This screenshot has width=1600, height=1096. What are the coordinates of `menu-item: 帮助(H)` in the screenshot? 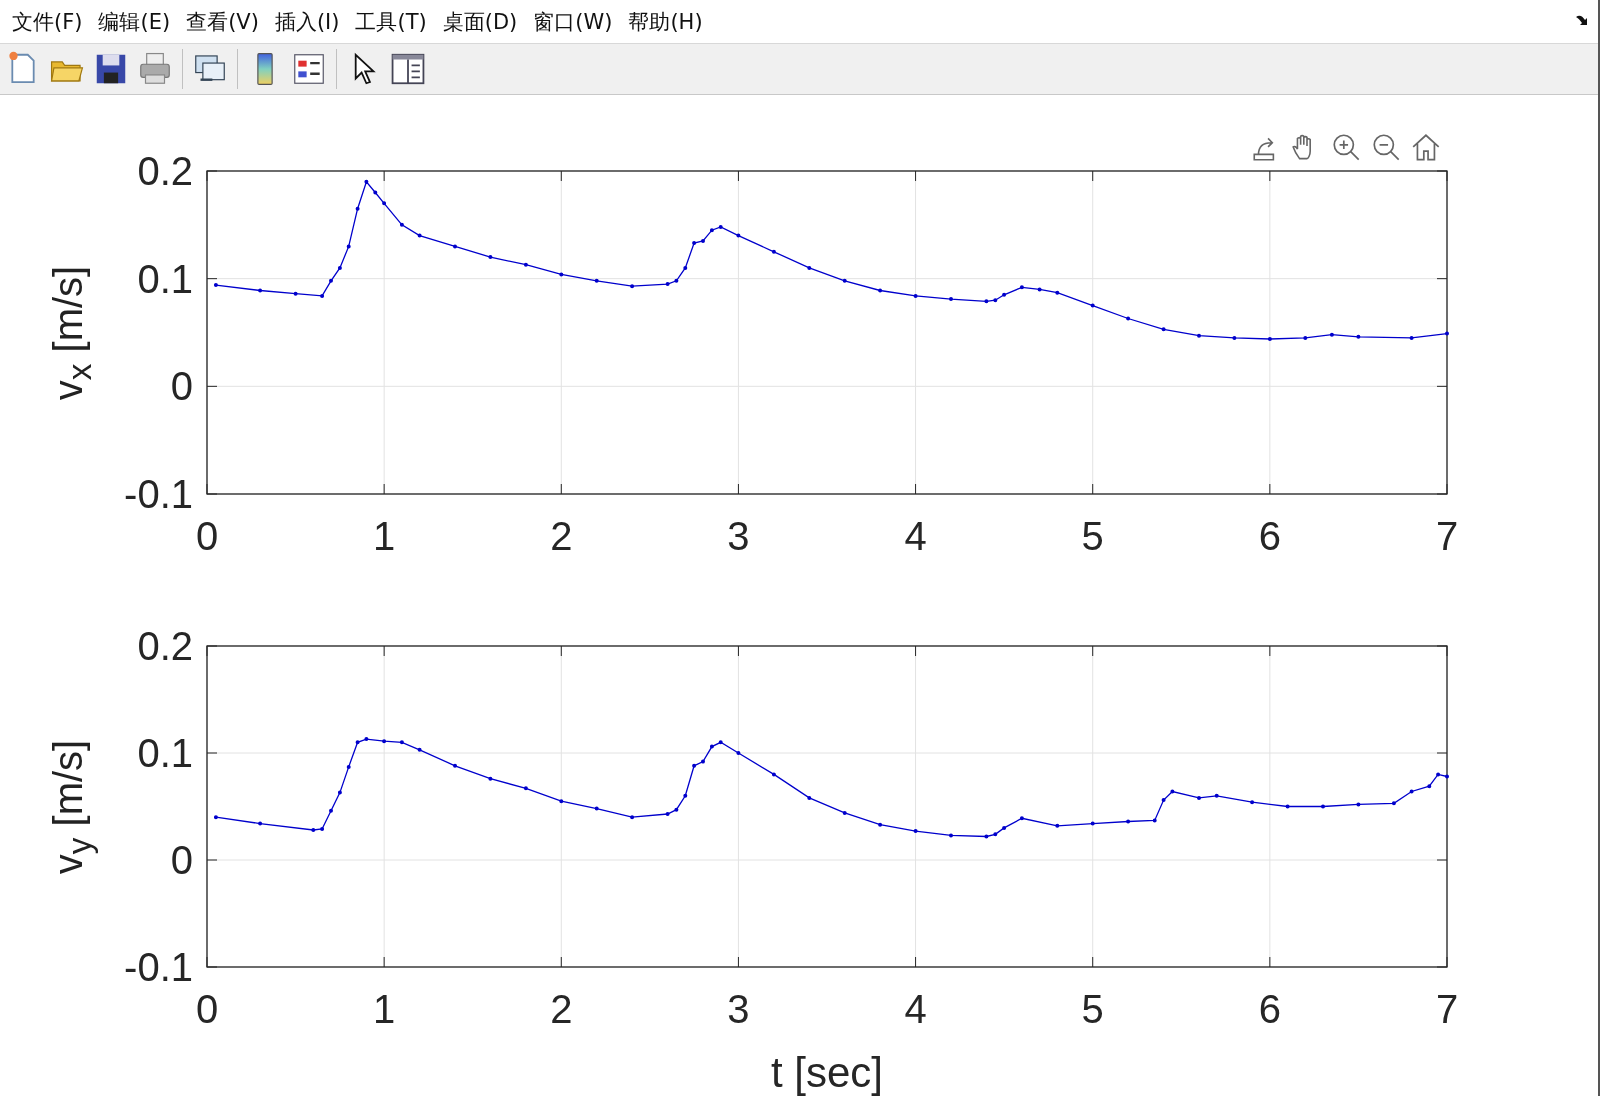 It's located at (665, 21).